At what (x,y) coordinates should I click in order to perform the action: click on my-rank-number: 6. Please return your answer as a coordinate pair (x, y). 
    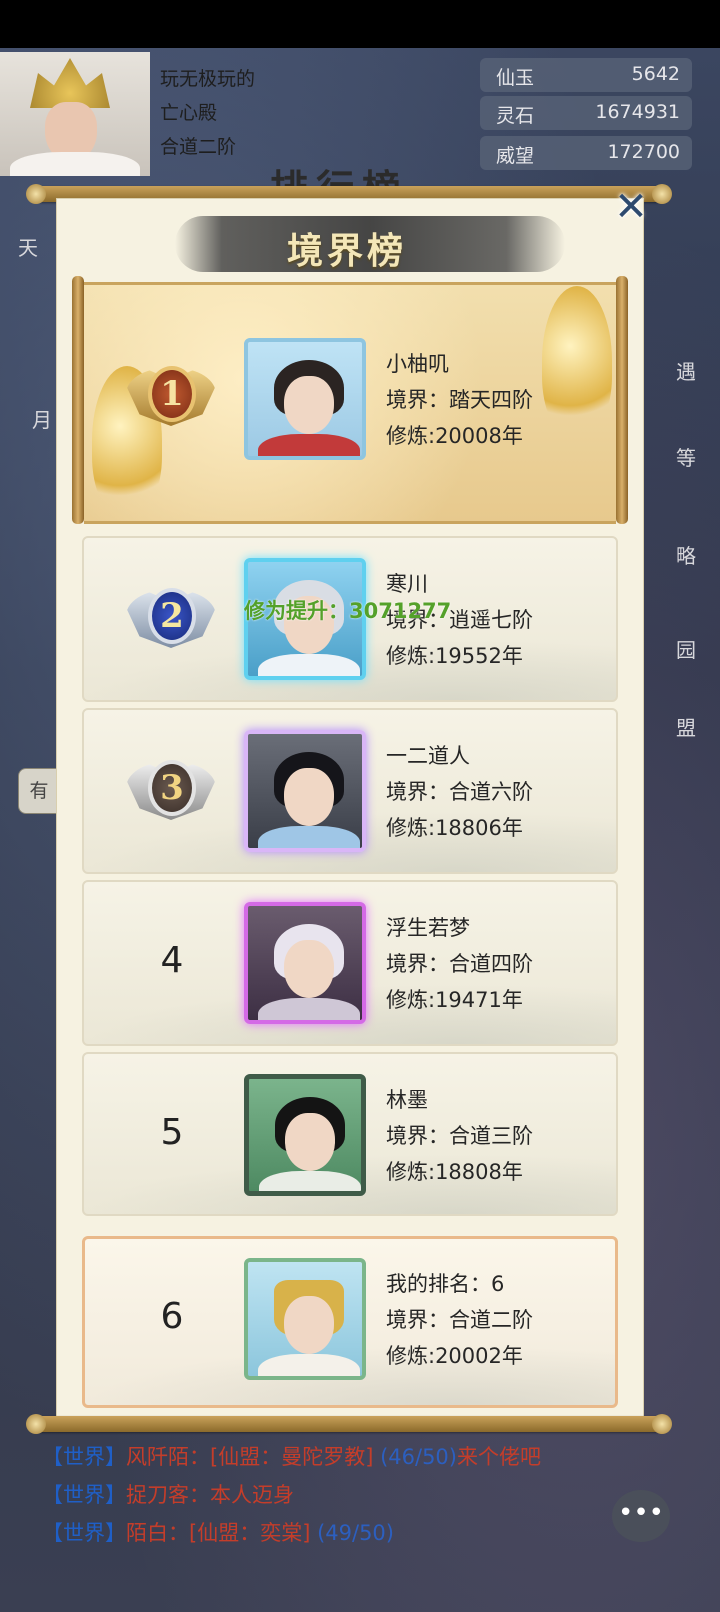
    Looking at the image, I should click on (172, 1316).